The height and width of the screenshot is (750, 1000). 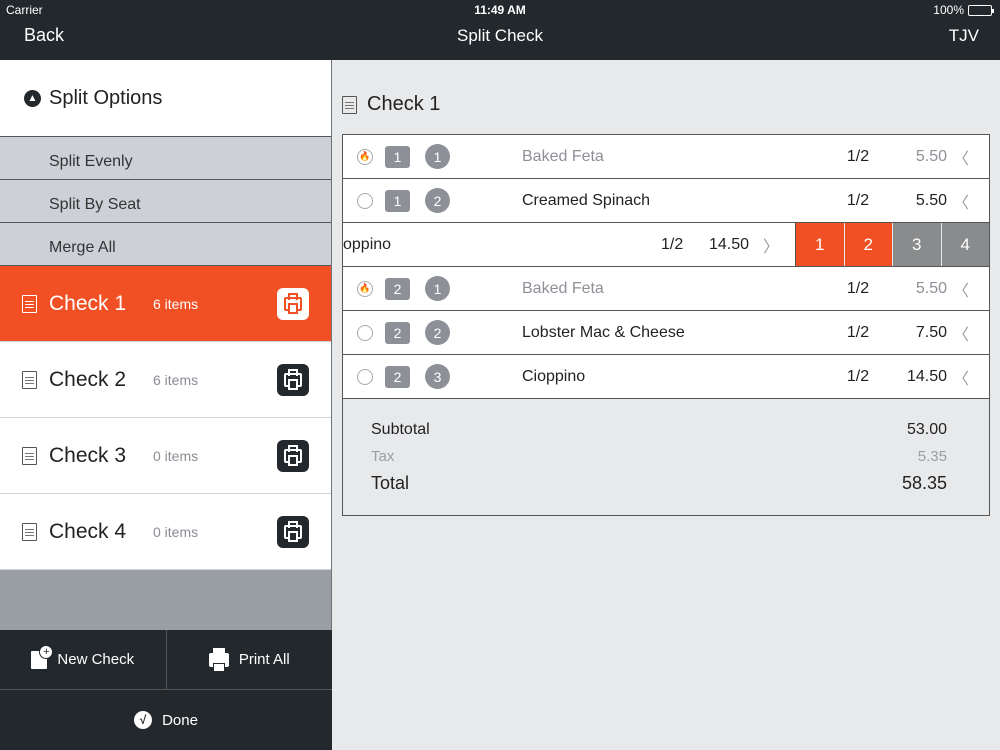 What do you see at coordinates (926, 429) in the screenshot?
I see `subtotal-value: 53.00` at bounding box center [926, 429].